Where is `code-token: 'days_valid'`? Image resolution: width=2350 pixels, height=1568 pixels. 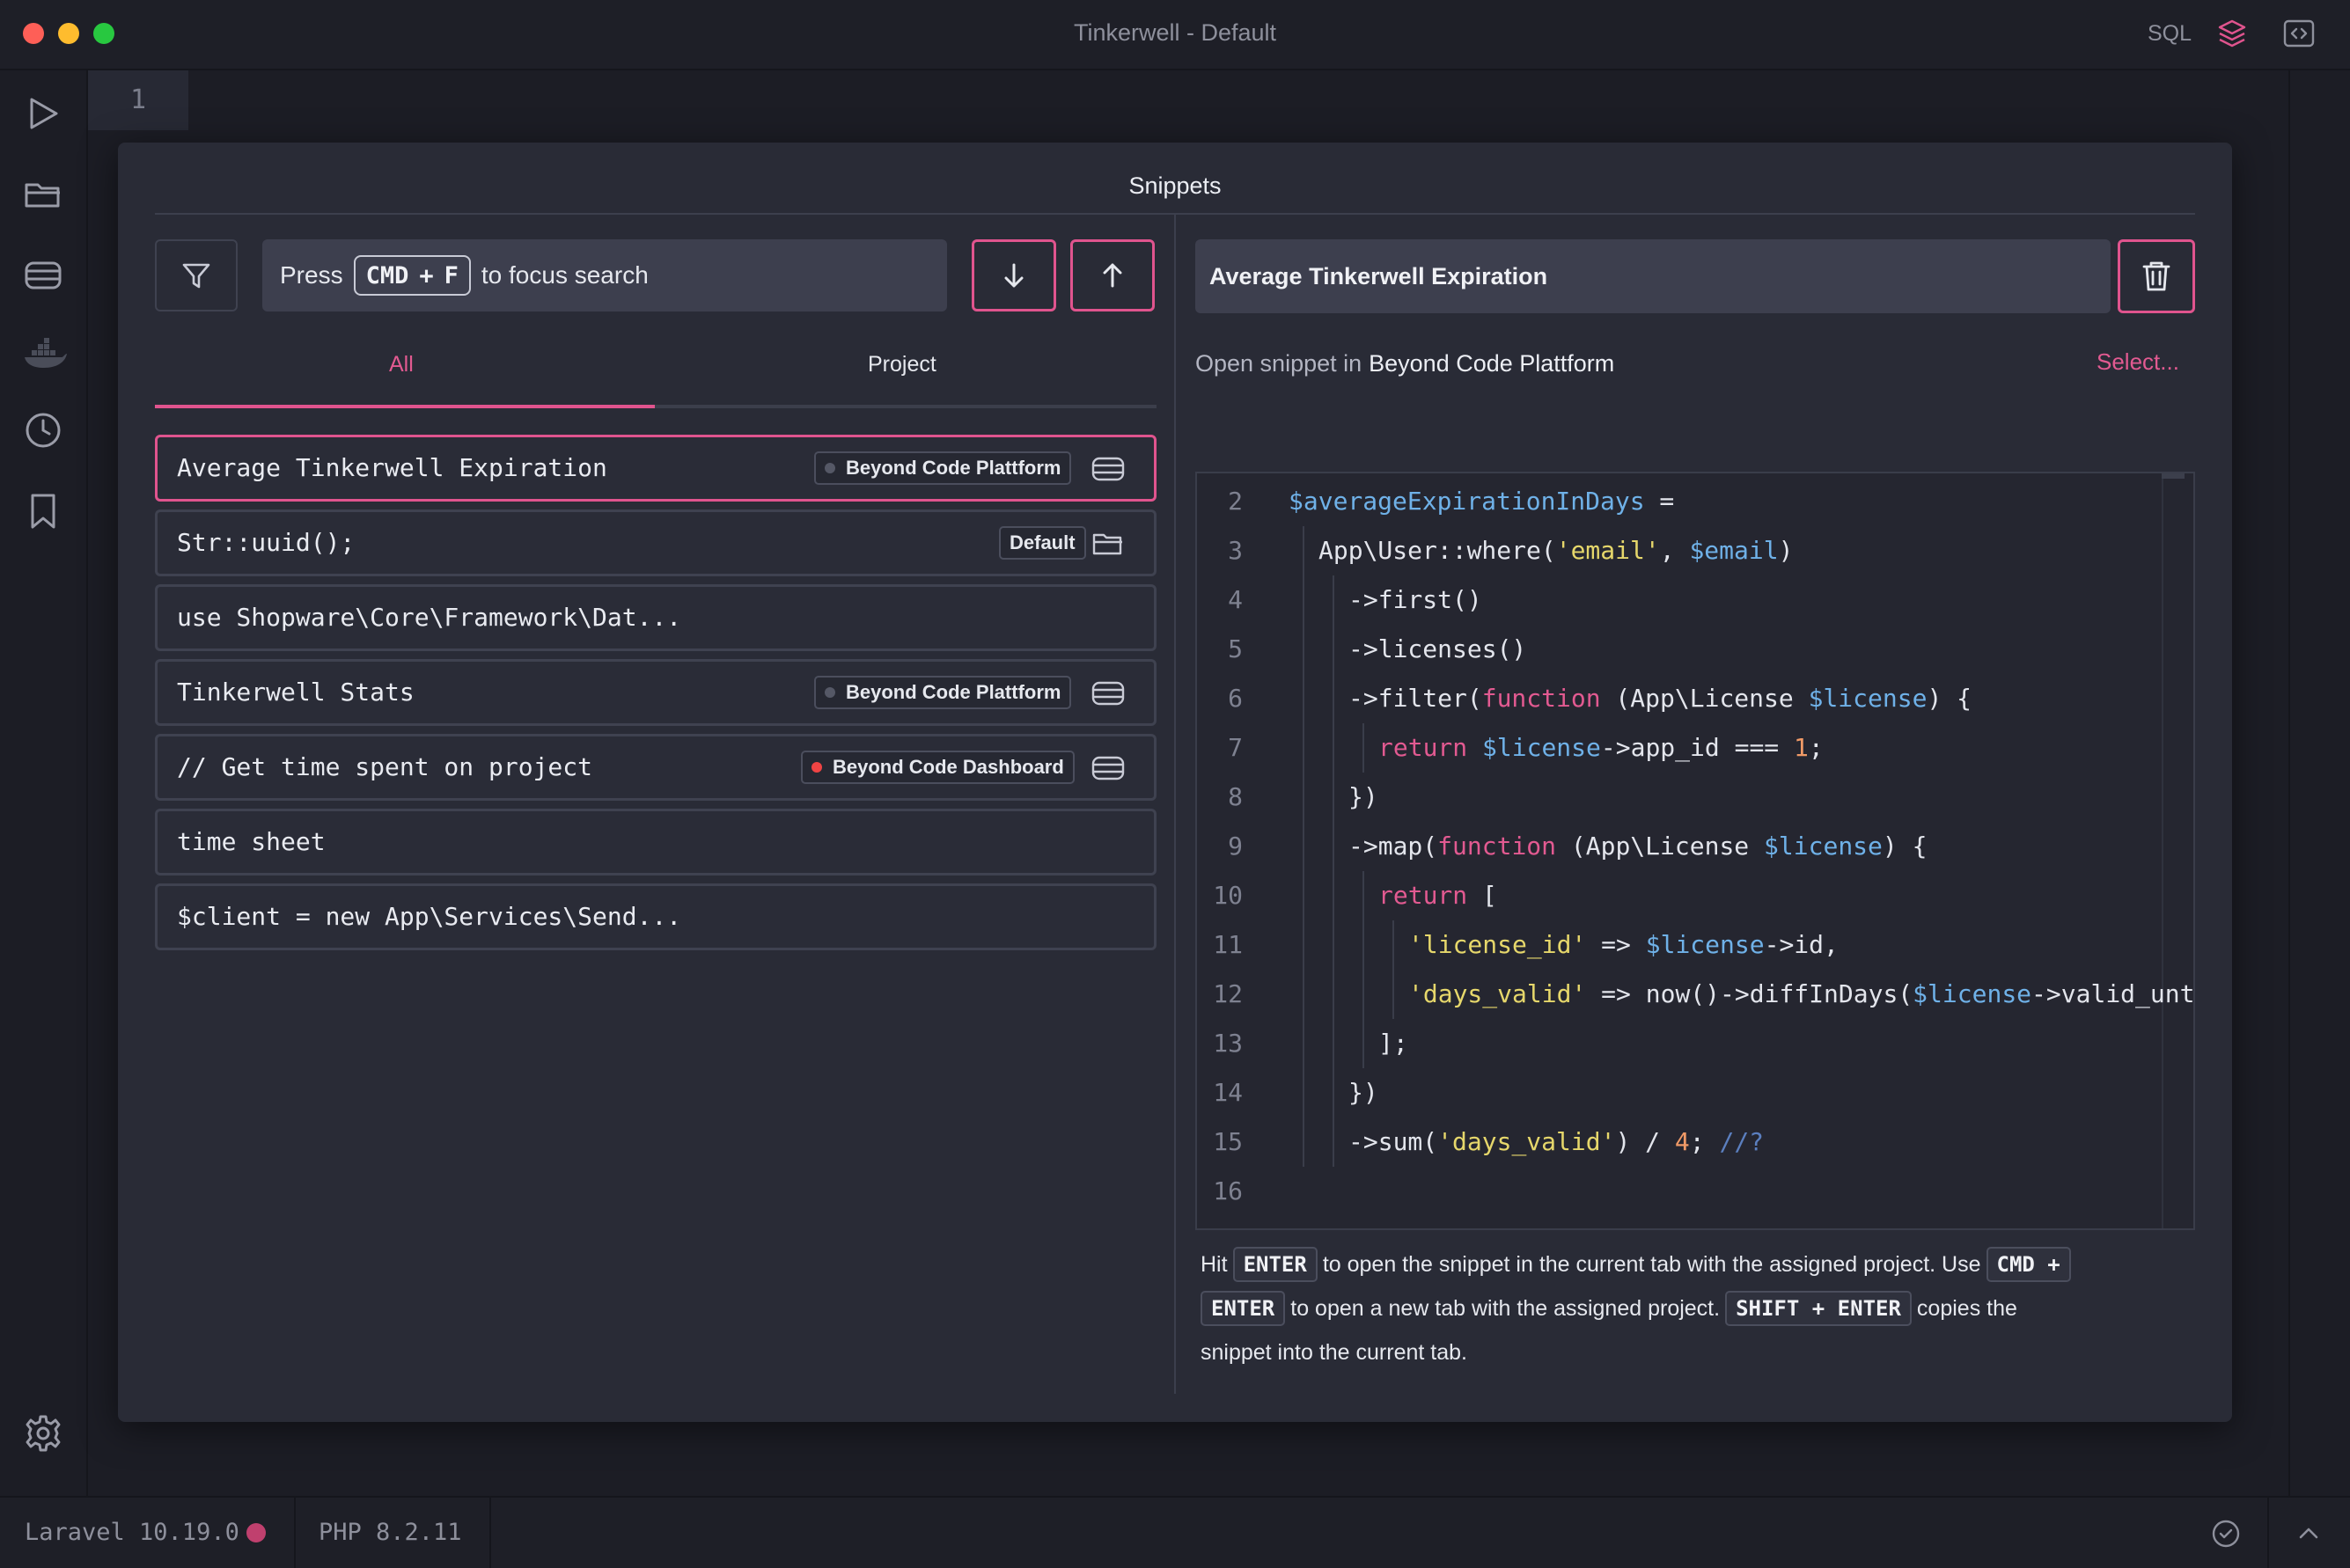
code-token: 'days_valid' is located at coordinates (1498, 993).